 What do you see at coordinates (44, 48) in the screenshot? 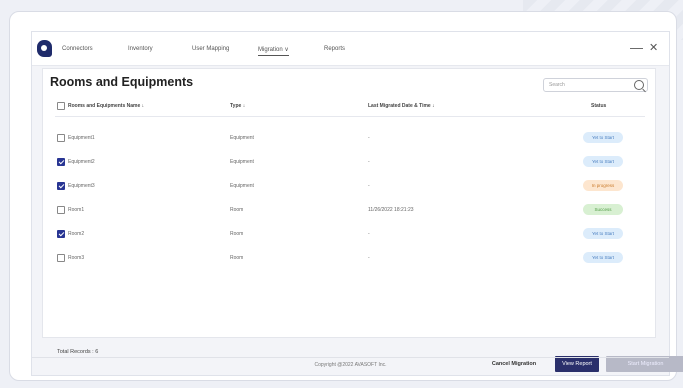
I see `app-logo` at bounding box center [44, 48].